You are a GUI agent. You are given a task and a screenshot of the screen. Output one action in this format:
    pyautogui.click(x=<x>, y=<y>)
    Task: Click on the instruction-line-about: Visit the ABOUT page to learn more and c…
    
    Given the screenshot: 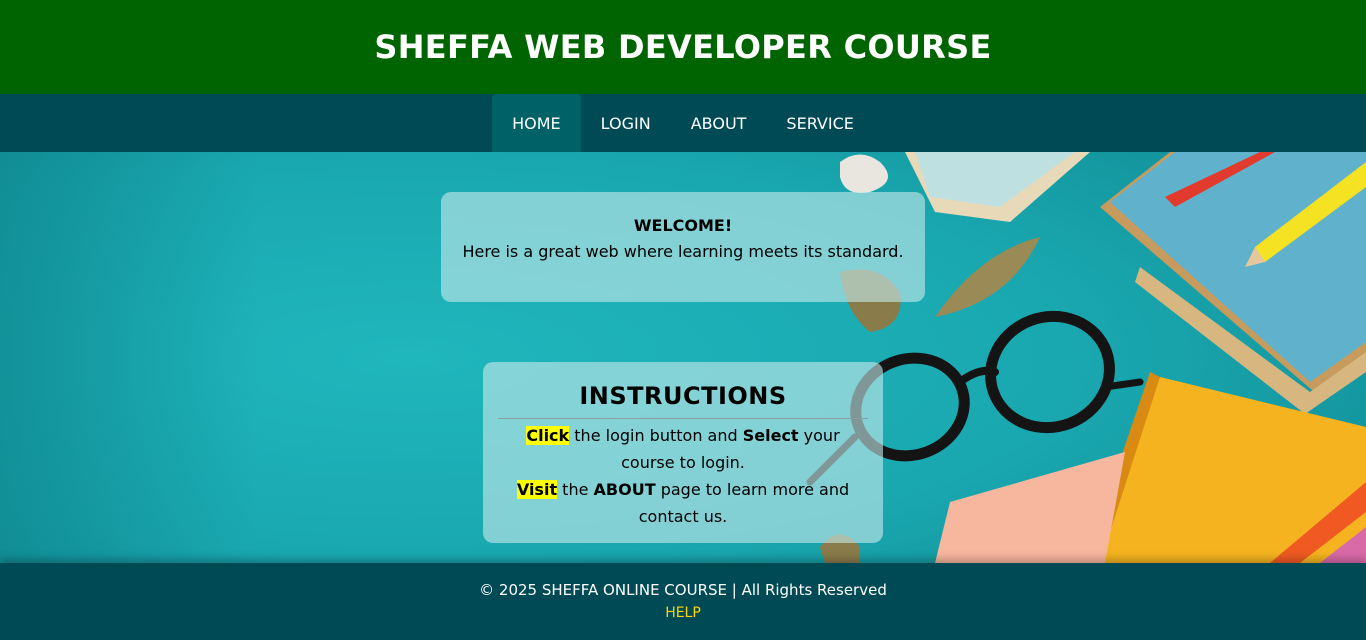 What is the action you would take?
    pyautogui.click(x=683, y=503)
    